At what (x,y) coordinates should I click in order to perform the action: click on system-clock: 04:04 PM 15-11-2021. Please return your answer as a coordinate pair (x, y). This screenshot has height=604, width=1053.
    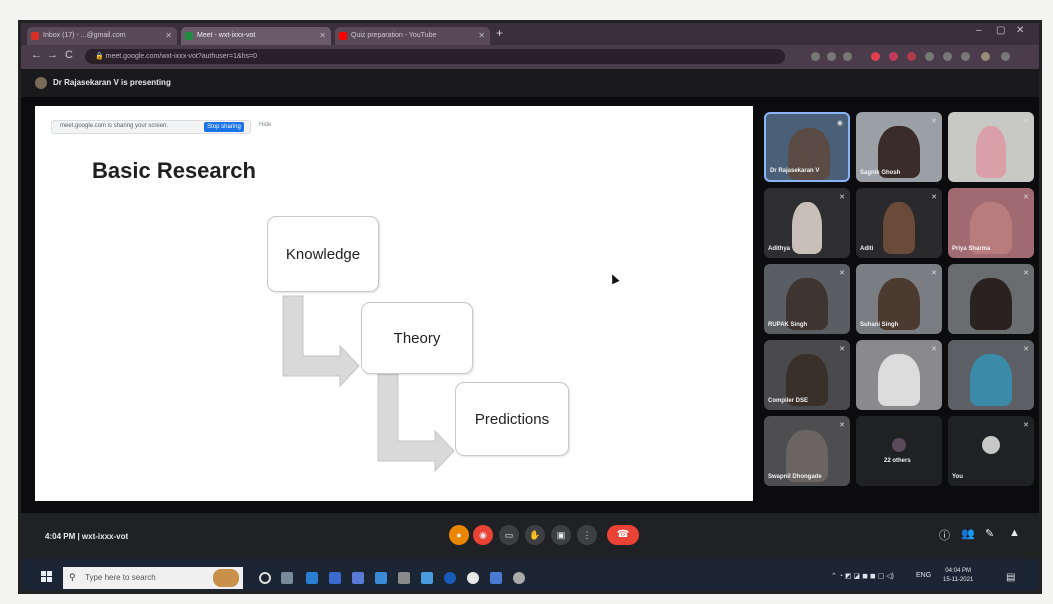
    Looking at the image, I should click on (958, 576).